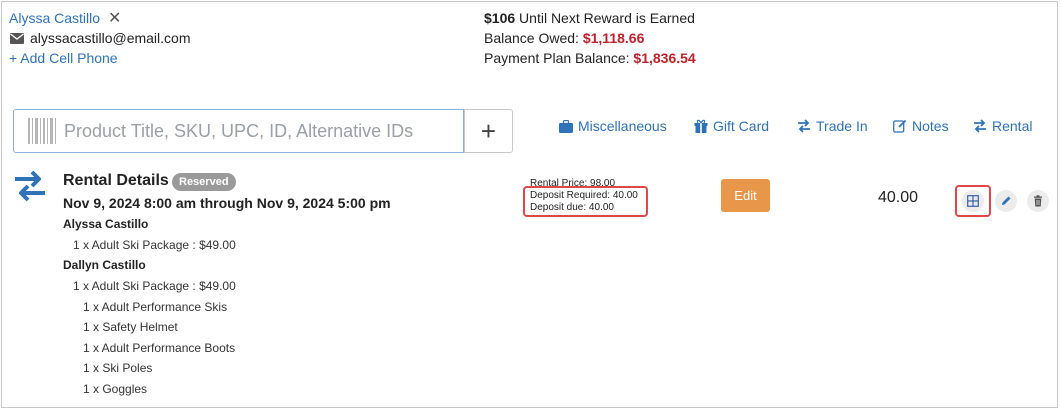  I want to click on rental-sub-item: 1 x Adult Performance Skis, so click(155, 307).